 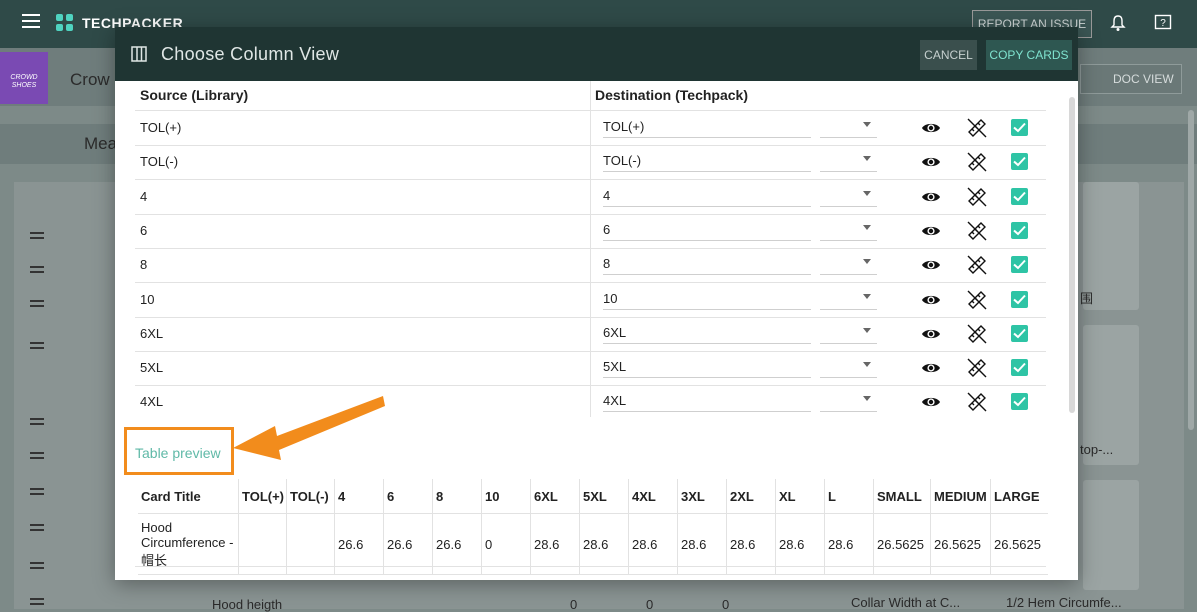 I want to click on mapping-row: 6XL 6XL, so click(x=590, y=334).